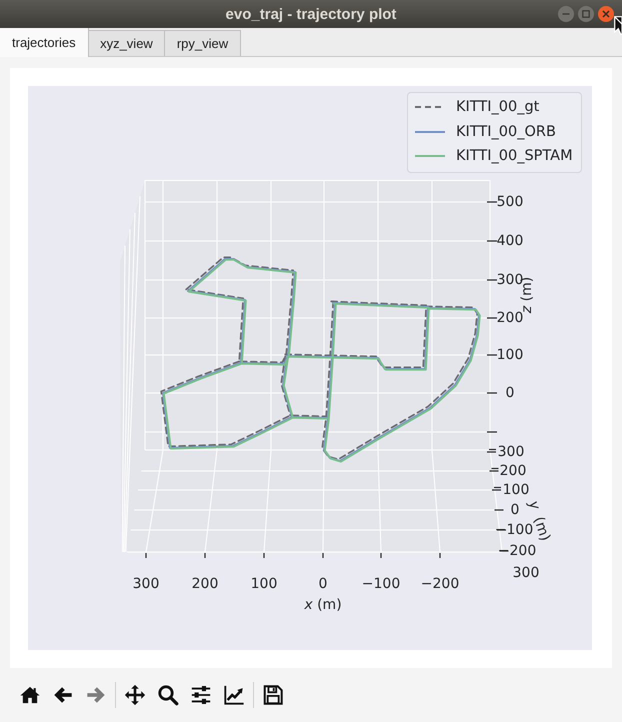 The width and height of the screenshot is (622, 722). Describe the element at coordinates (606, 14) in the screenshot. I see `close-icon` at that location.